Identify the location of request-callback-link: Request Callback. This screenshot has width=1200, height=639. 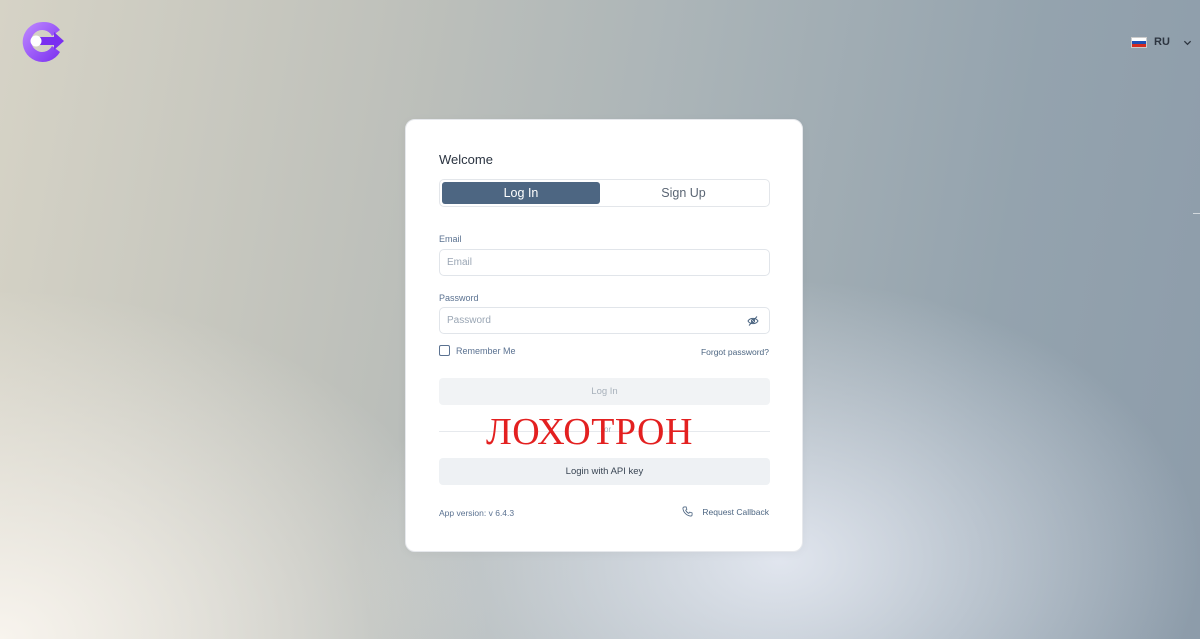
(725, 511).